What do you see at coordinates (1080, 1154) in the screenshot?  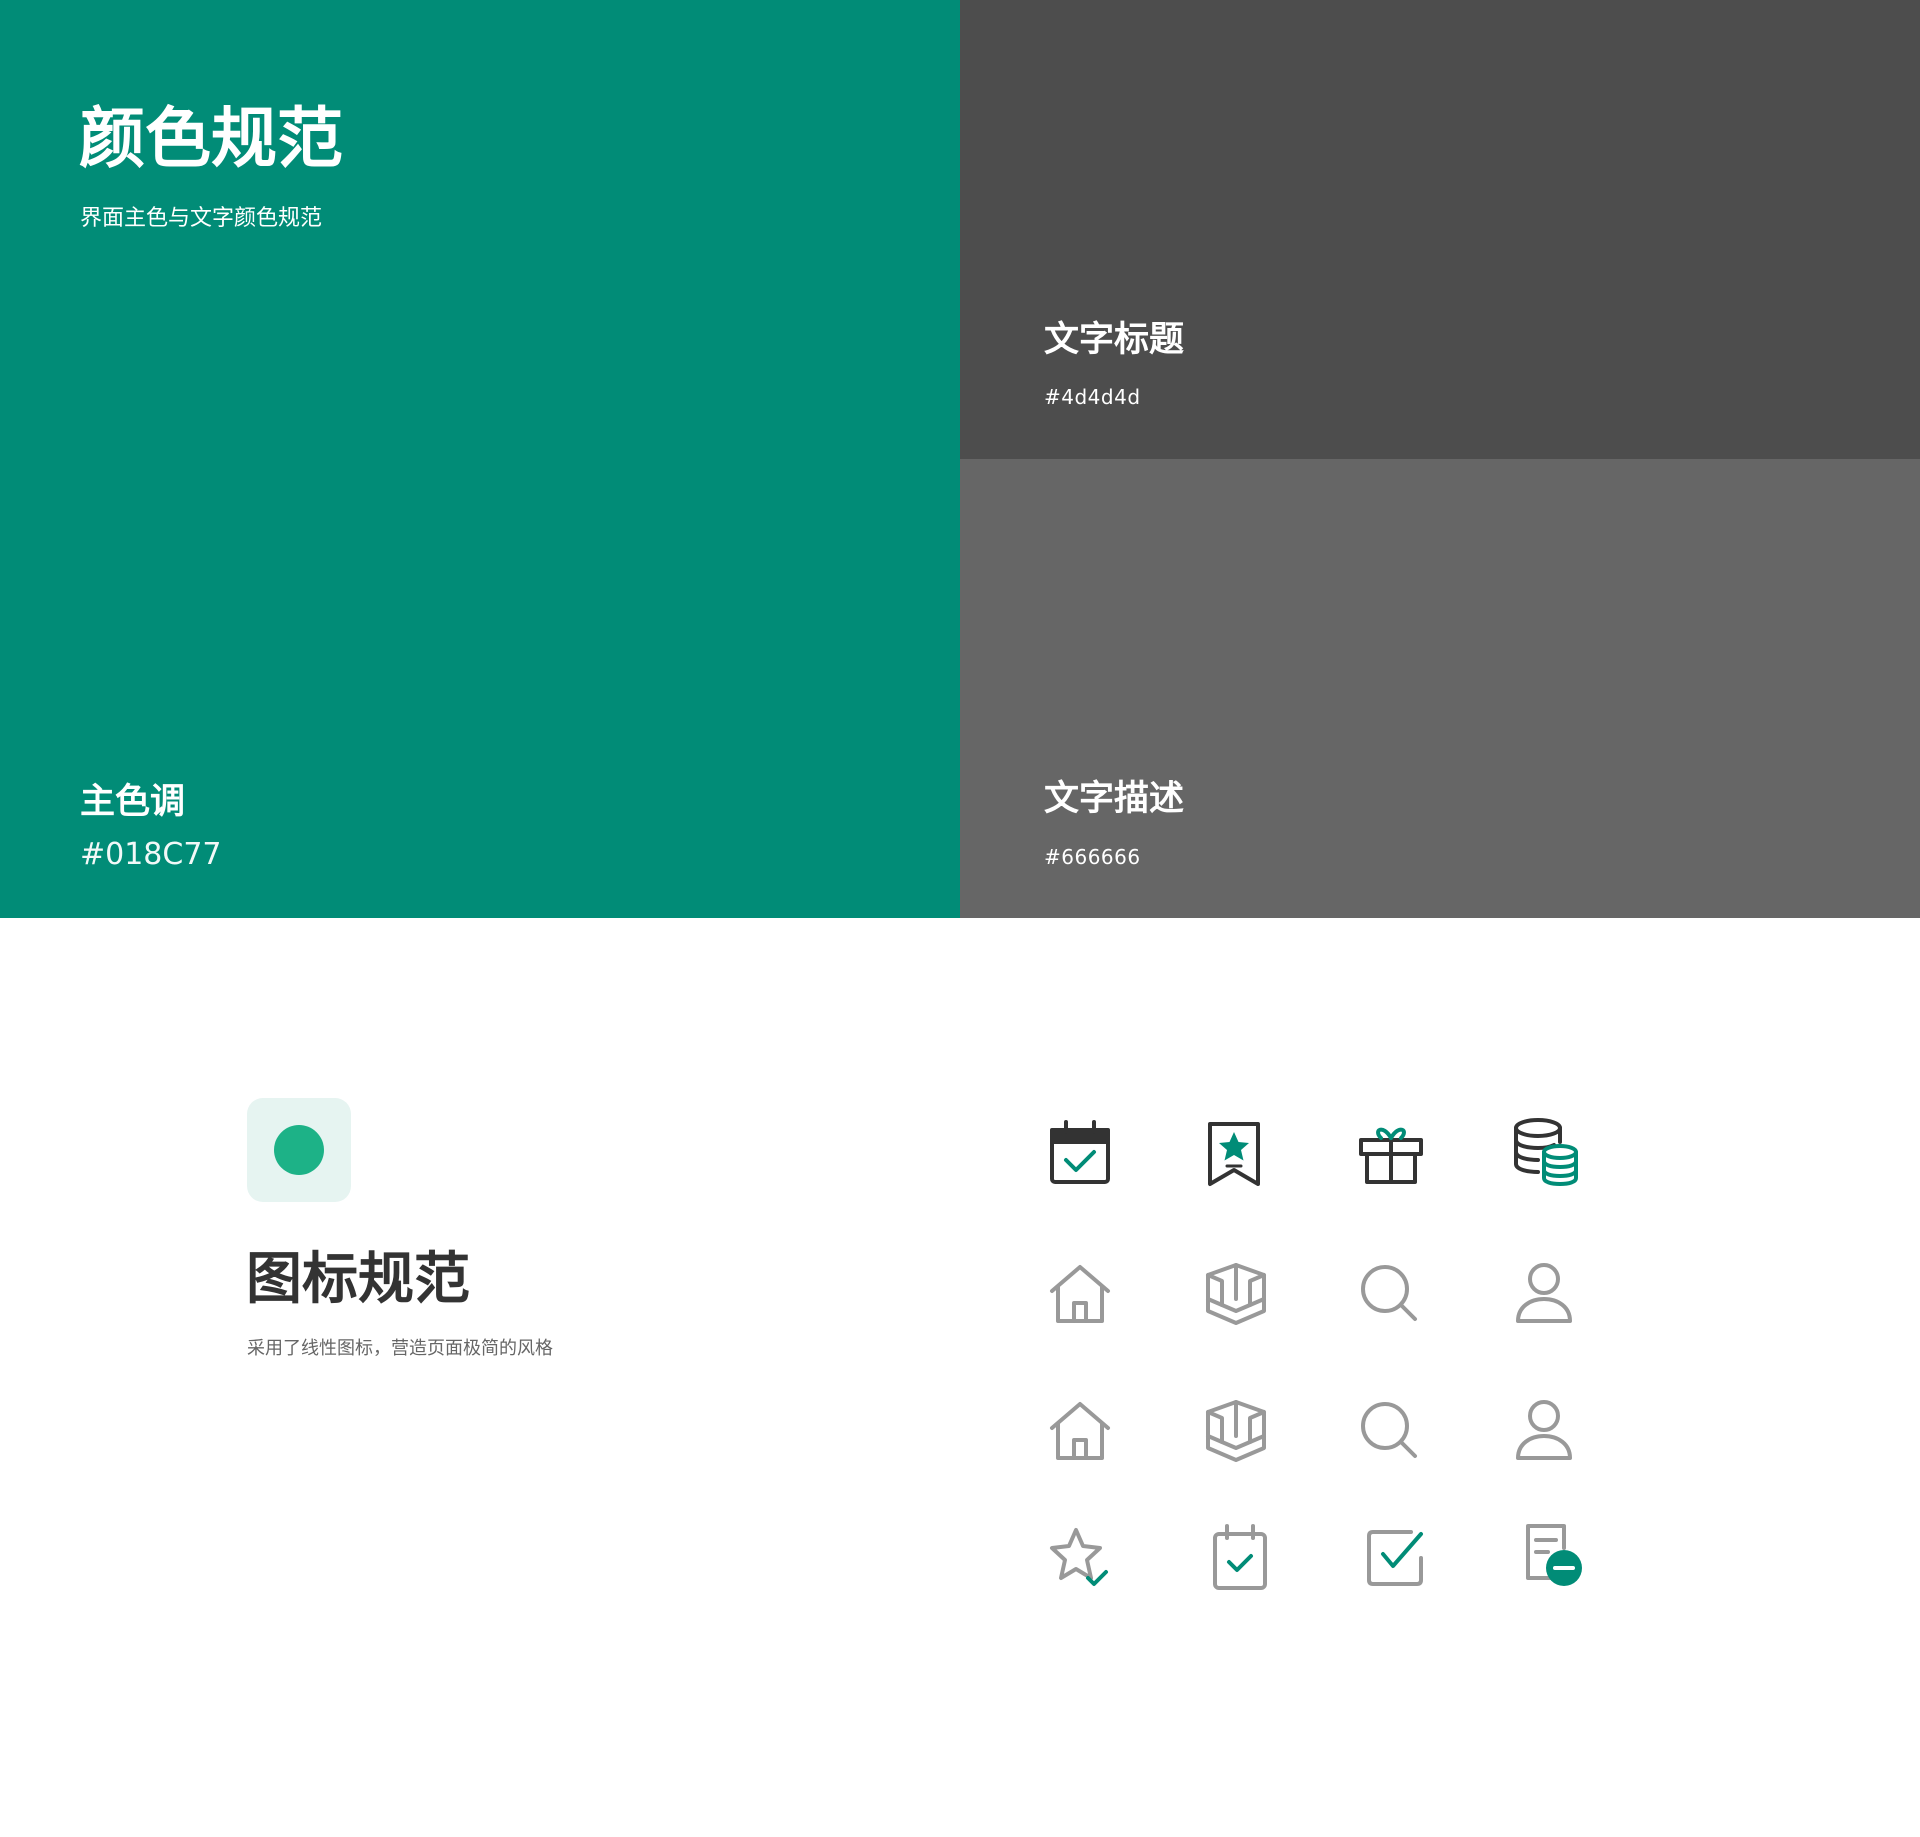 I see `calendar-check-icon` at bounding box center [1080, 1154].